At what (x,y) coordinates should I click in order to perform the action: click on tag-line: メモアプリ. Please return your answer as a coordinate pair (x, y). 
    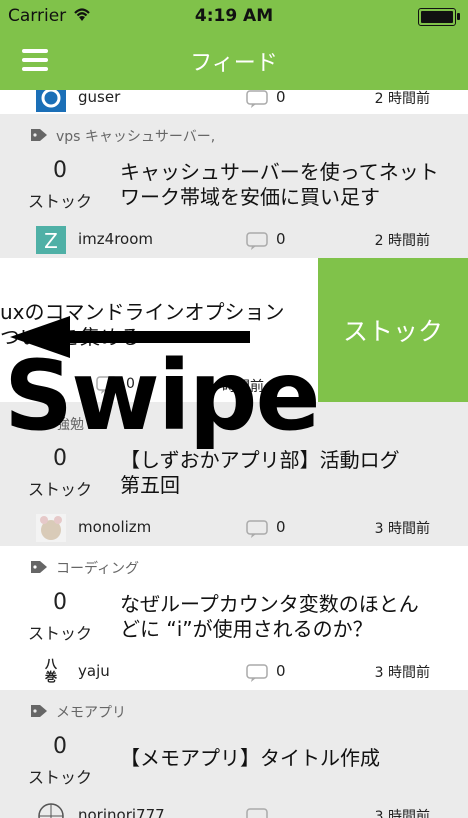
    Looking at the image, I should click on (78, 712).